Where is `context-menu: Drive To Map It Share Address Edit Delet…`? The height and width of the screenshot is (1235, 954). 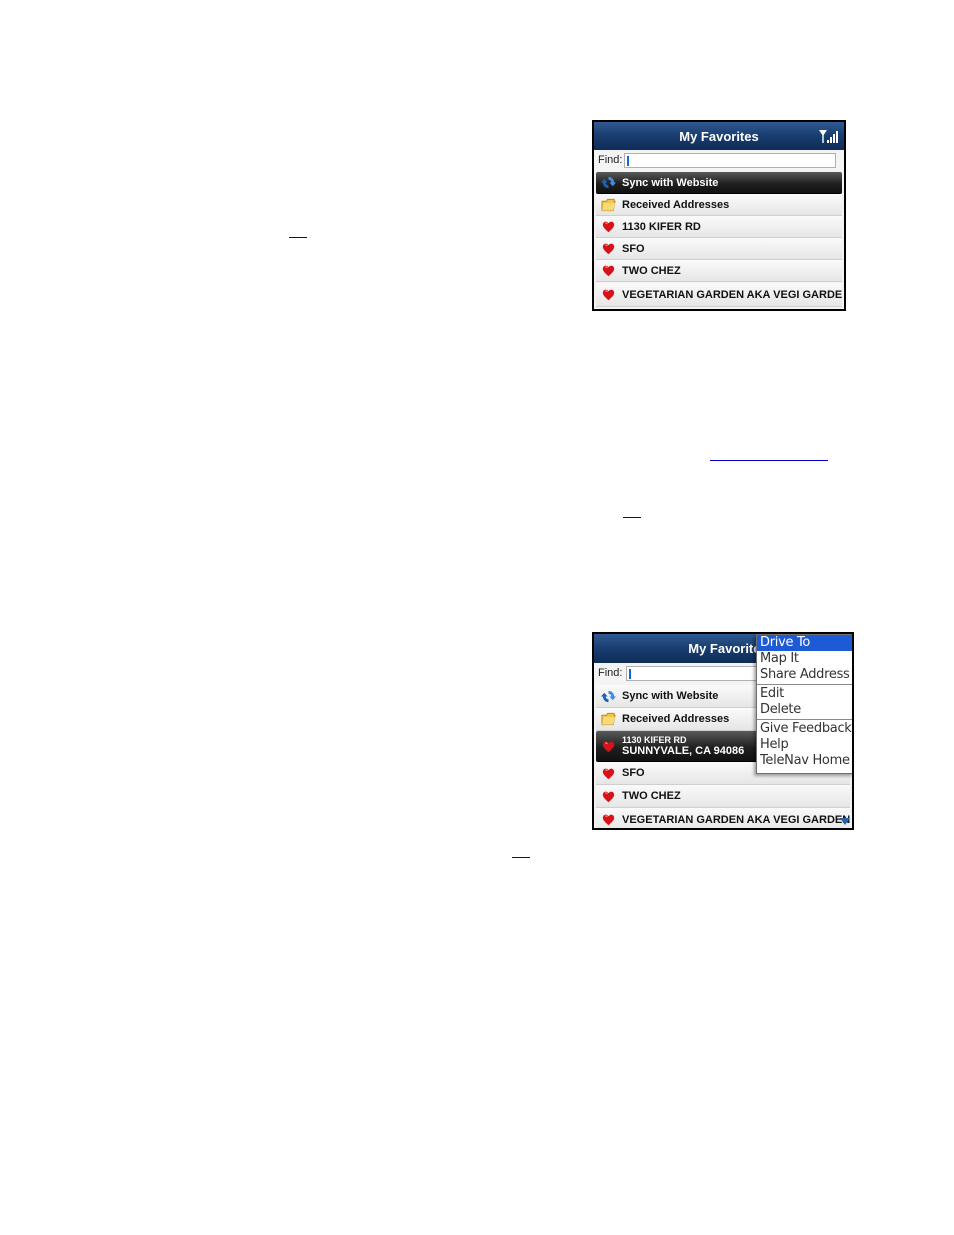 context-menu: Drive To Map It Share Address Edit Delet… is located at coordinates (804, 704).